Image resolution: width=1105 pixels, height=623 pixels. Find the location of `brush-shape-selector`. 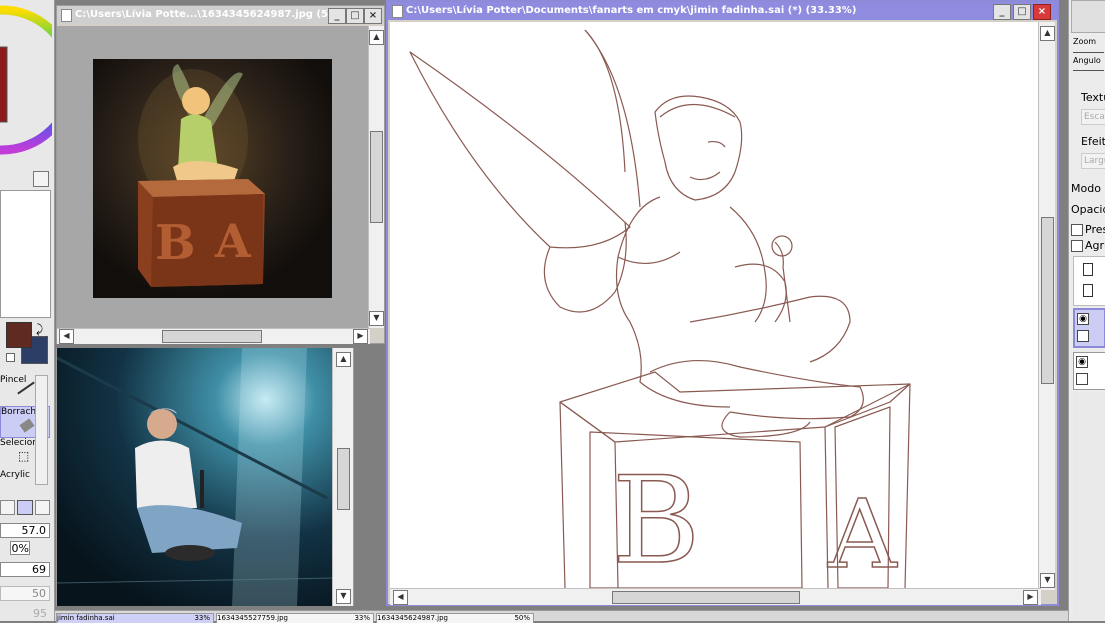

brush-shape-selector is located at coordinates (25, 507).